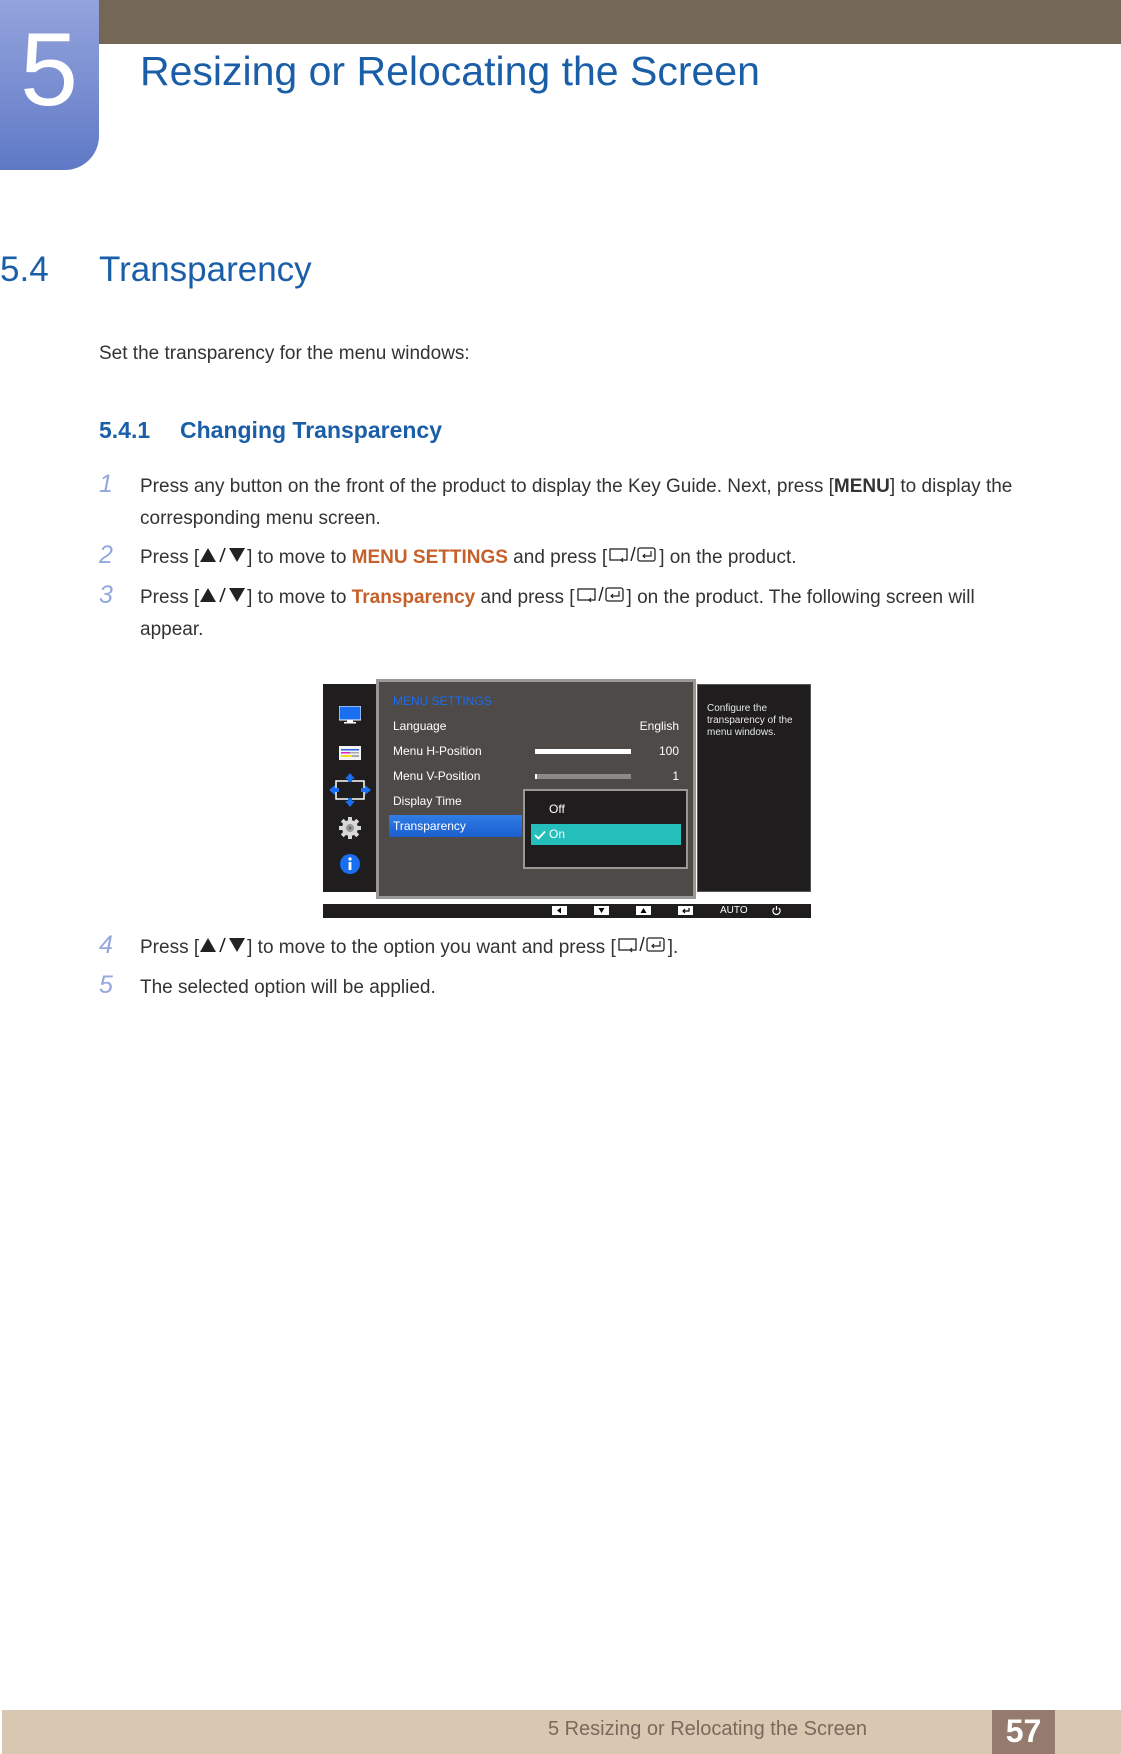 This screenshot has height=1754, width=1121. I want to click on step-number: 3, so click(106, 595).